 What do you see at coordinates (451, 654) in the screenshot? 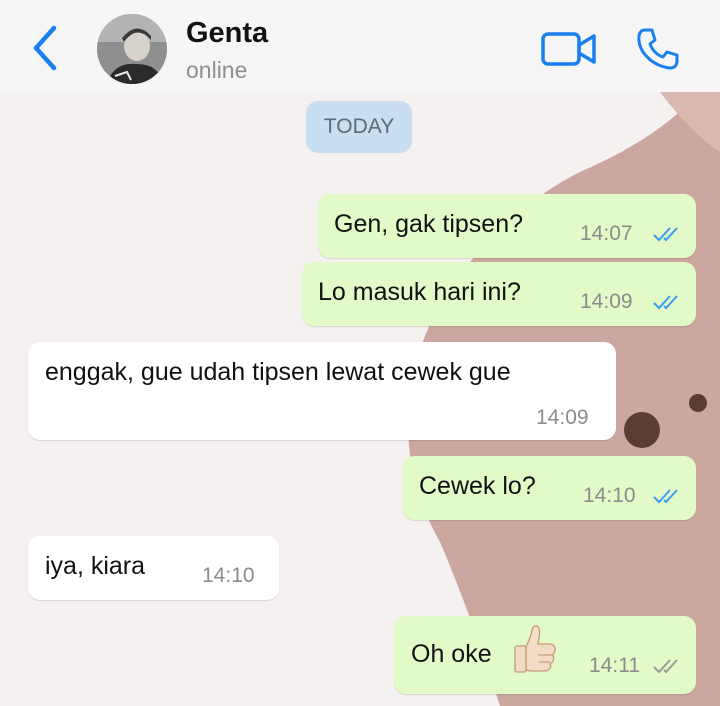
I see `message-text: Oh oke` at bounding box center [451, 654].